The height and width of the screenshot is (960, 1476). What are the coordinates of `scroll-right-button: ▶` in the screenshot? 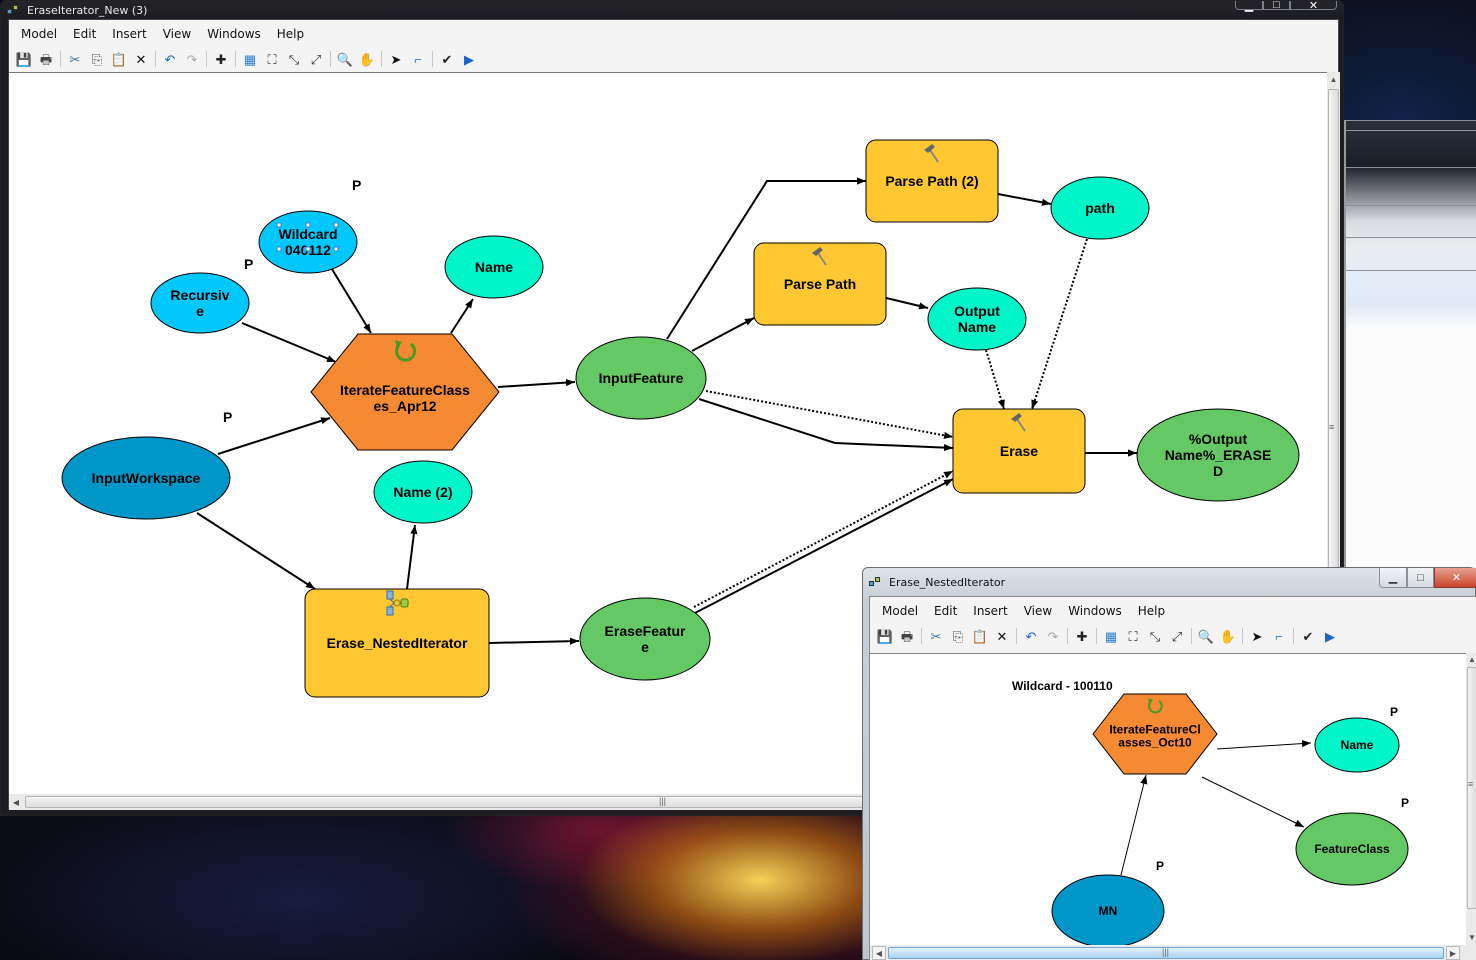 It's located at (1453, 953).